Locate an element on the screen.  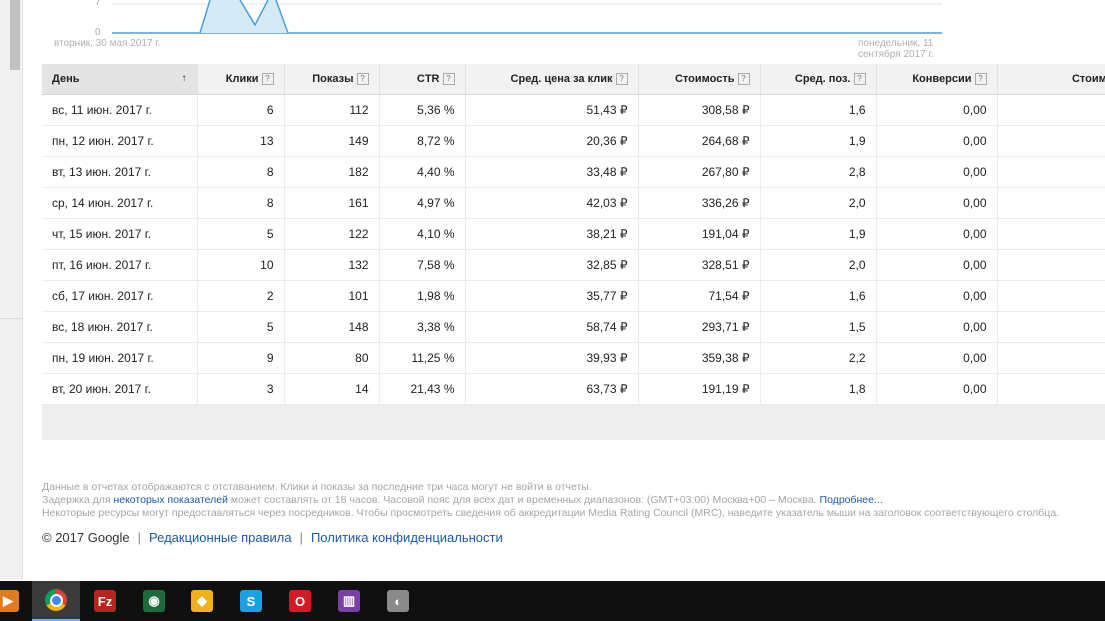
table-cell: 1,5 is located at coordinates (818, 327).